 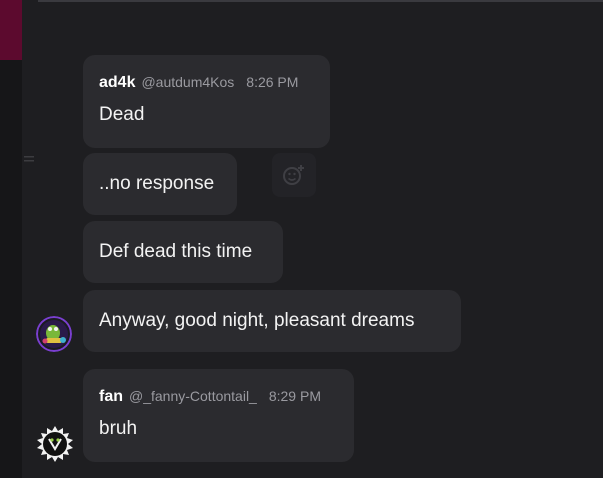 What do you see at coordinates (11, 239) in the screenshot?
I see `left-rail` at bounding box center [11, 239].